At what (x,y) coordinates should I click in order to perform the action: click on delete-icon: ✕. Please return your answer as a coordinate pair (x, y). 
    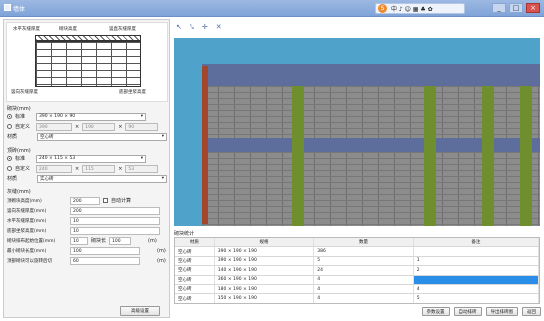
    Looking at the image, I should click on (219, 27).